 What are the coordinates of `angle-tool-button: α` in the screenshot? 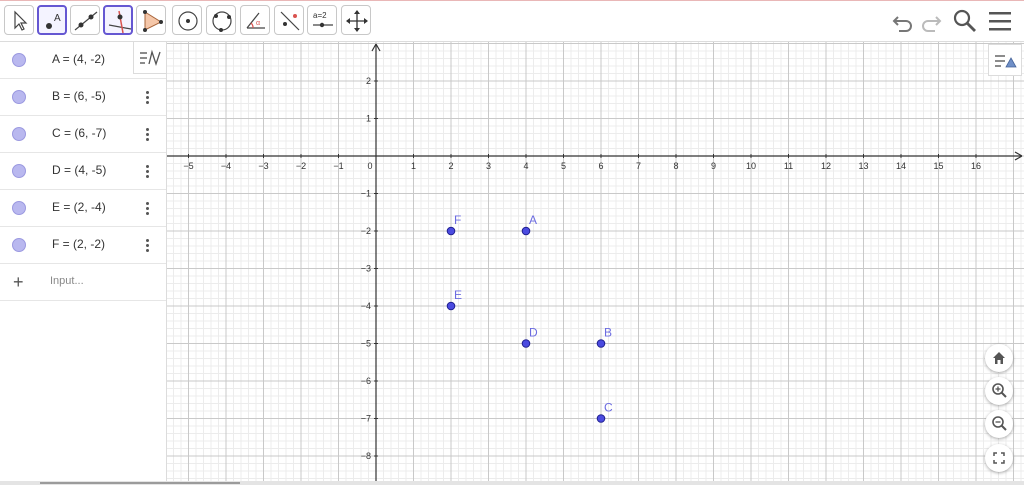 It's located at (255, 20).